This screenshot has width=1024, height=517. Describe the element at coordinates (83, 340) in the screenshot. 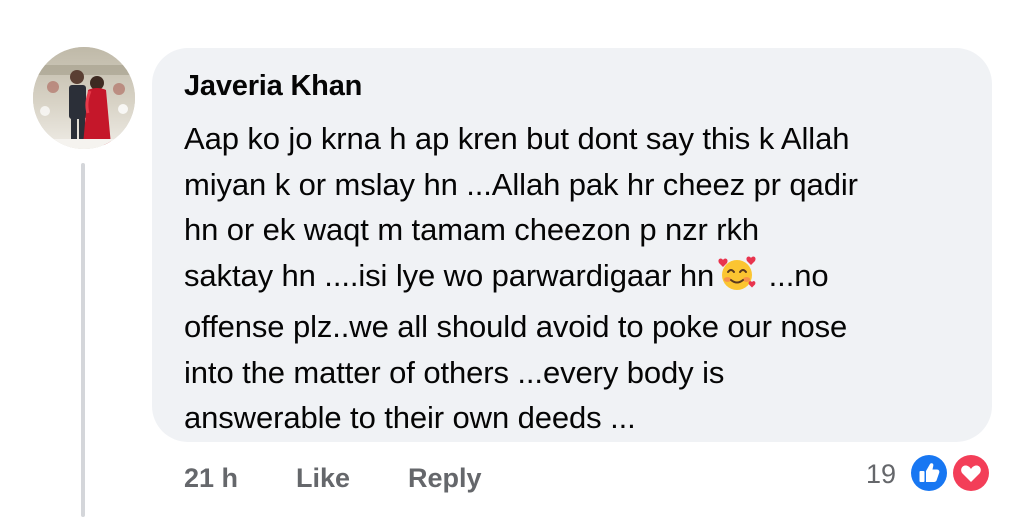

I see `thread-line` at that location.